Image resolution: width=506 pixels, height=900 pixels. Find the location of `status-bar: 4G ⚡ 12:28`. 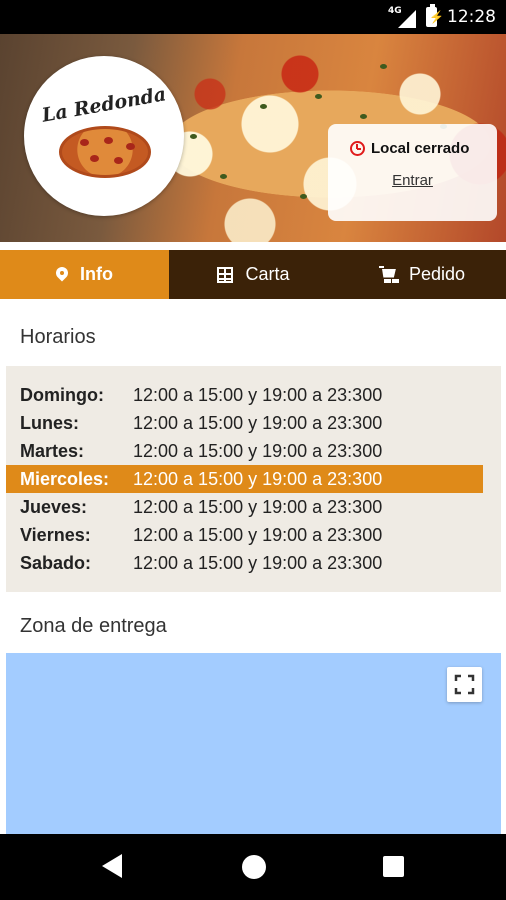

status-bar: 4G ⚡ 12:28 is located at coordinates (253, 17).